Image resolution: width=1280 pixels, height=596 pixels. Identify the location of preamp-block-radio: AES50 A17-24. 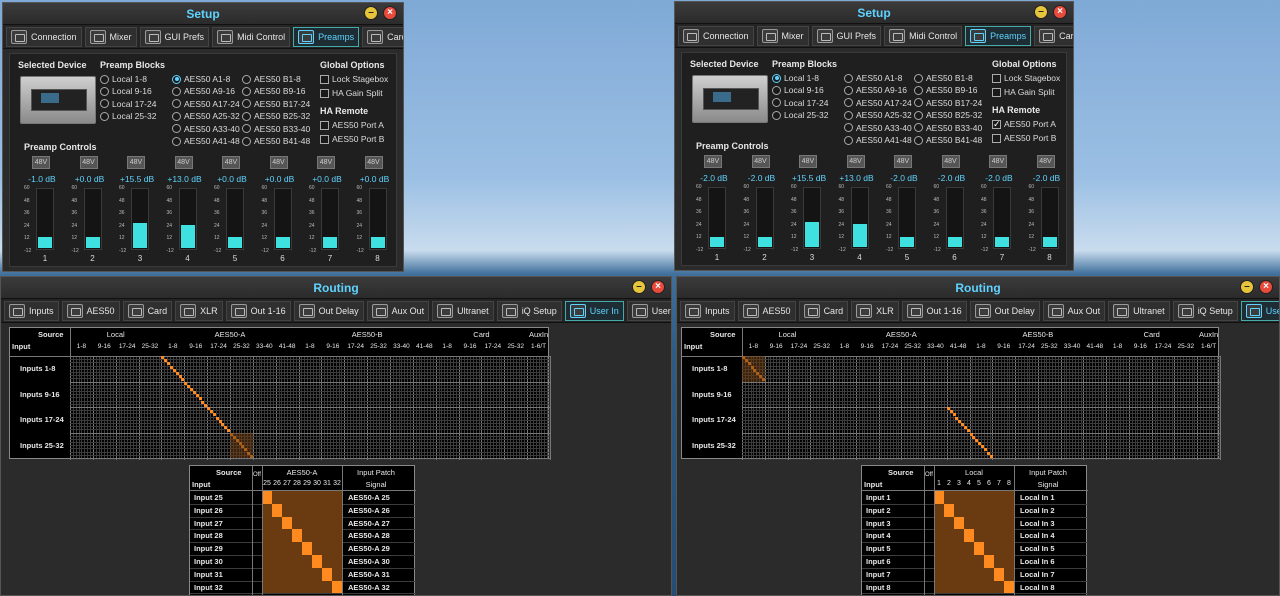
(206, 104).